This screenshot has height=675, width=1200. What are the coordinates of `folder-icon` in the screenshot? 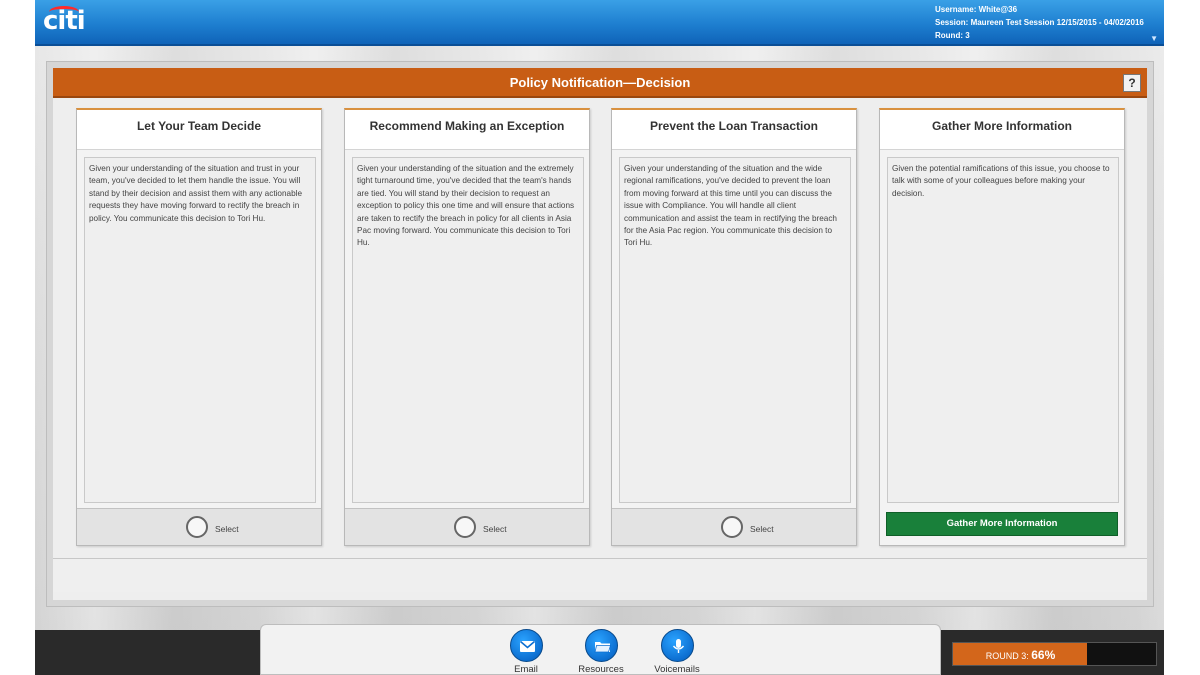 It's located at (601, 645).